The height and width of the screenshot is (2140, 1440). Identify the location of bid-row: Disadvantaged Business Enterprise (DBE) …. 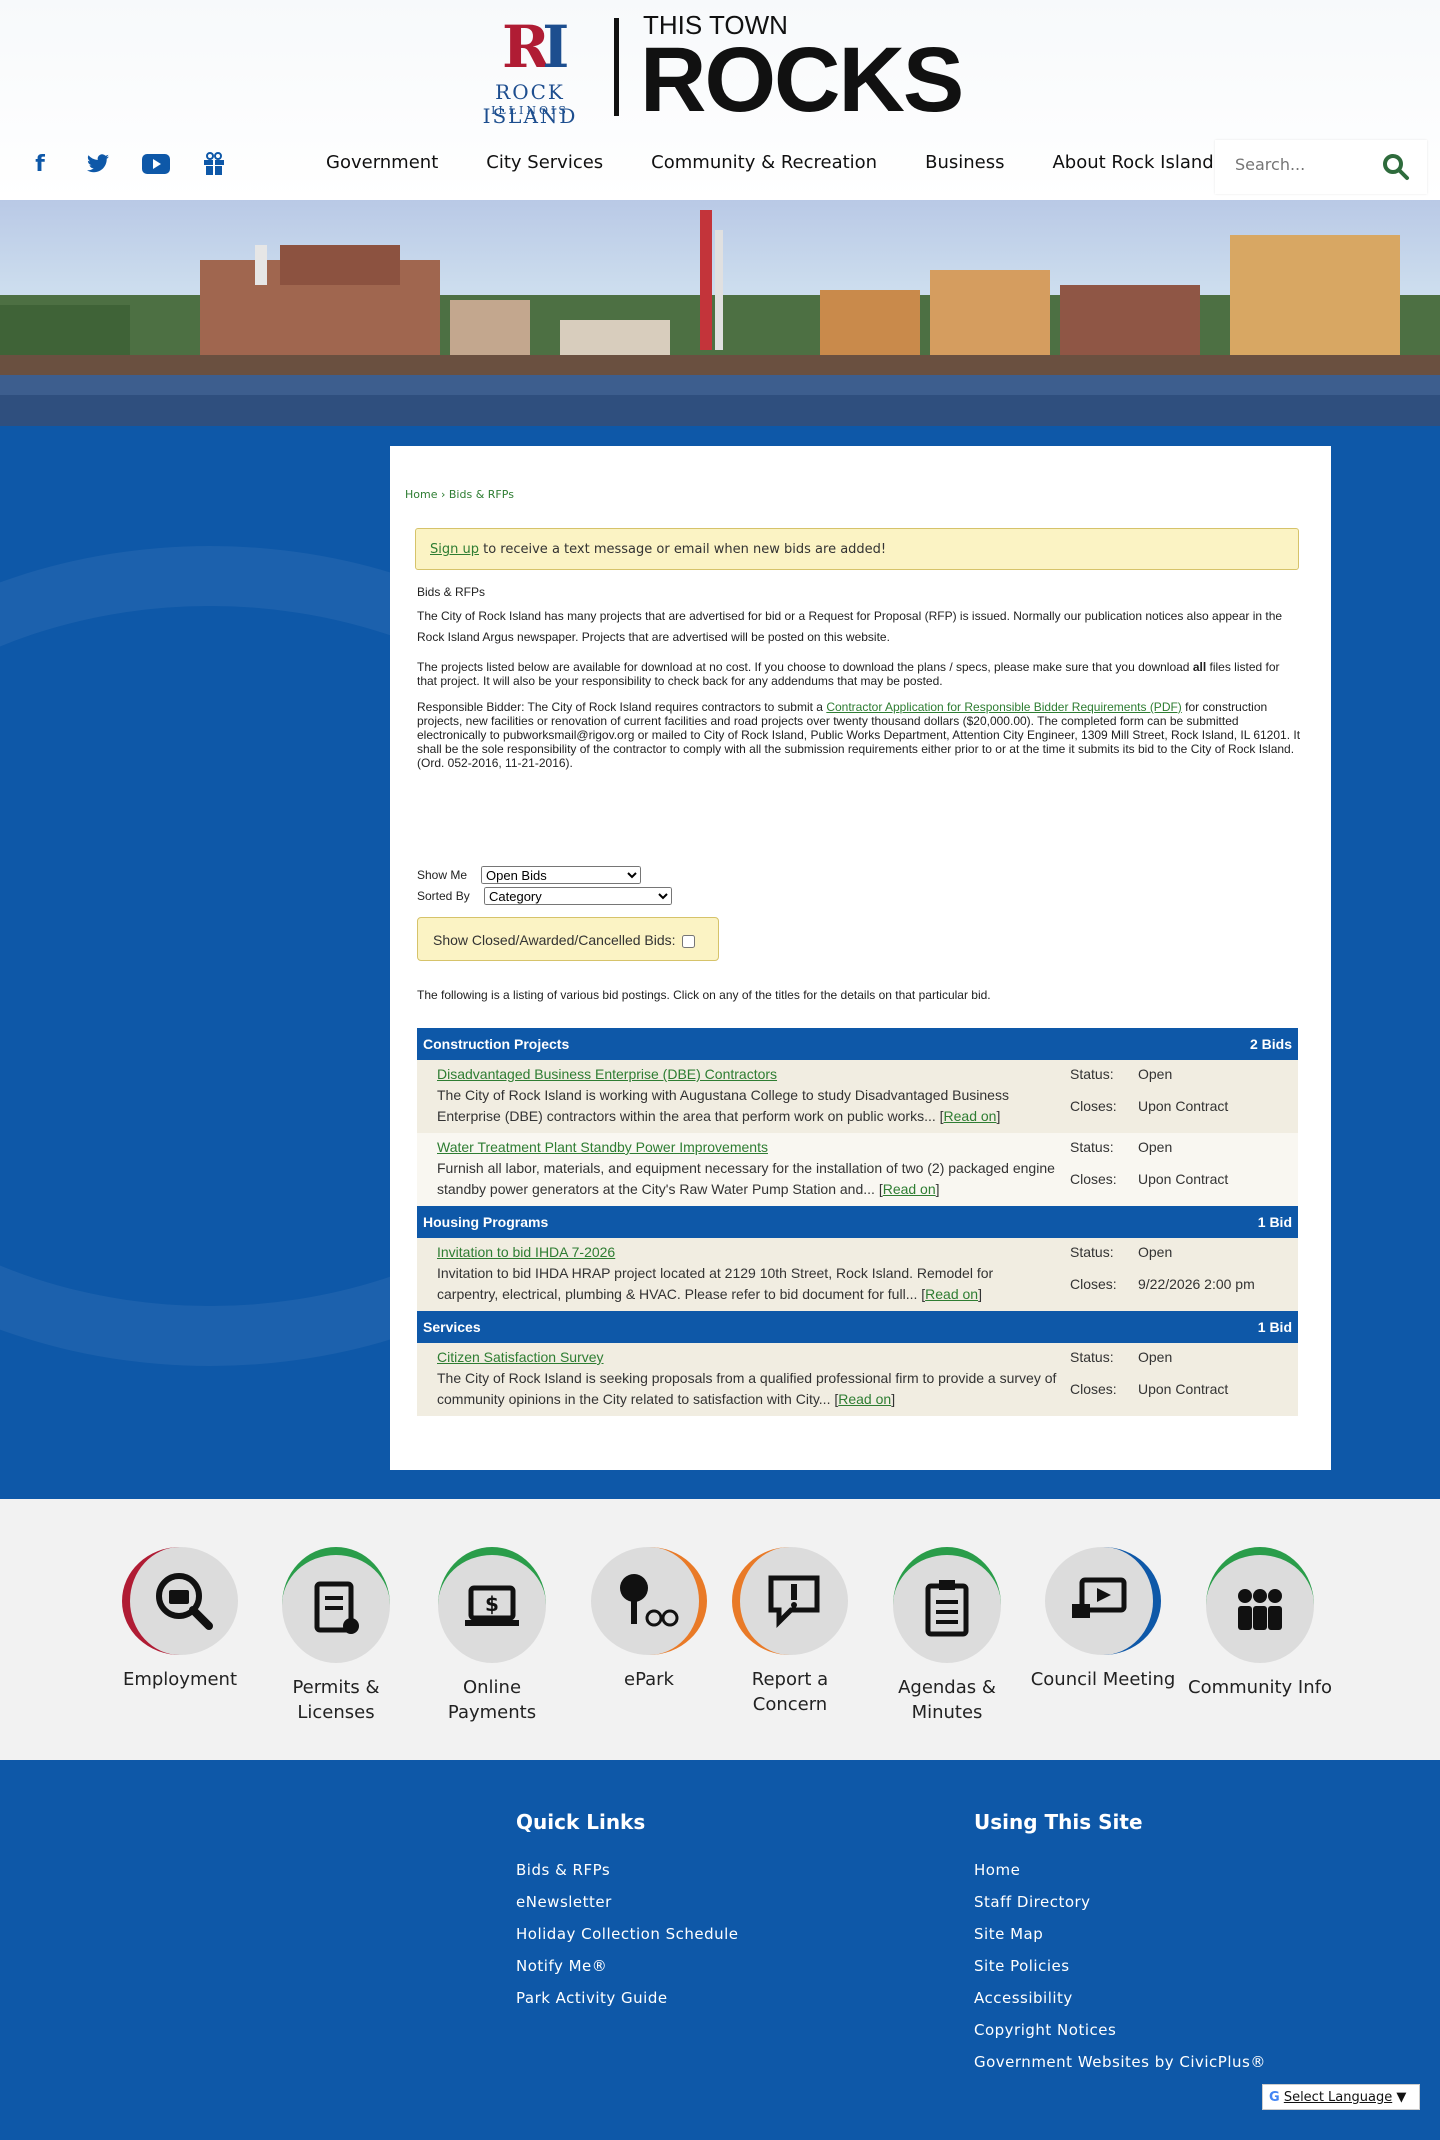
(857, 1096).